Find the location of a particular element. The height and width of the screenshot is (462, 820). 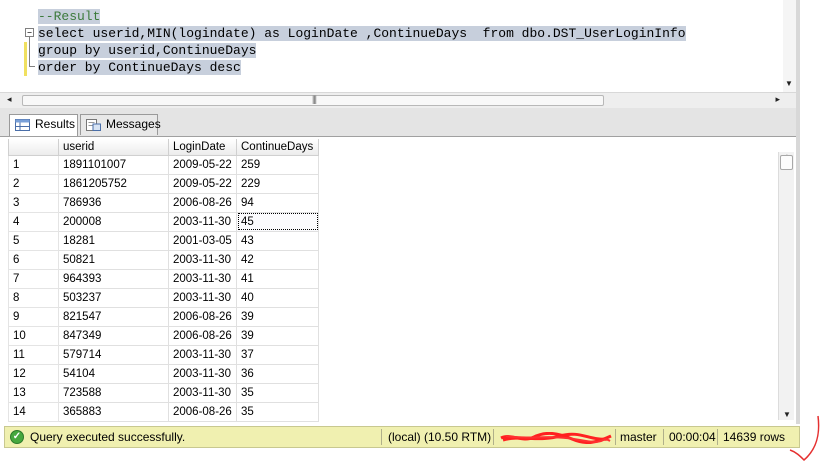

cell-row-number: 13 is located at coordinates (33, 392).